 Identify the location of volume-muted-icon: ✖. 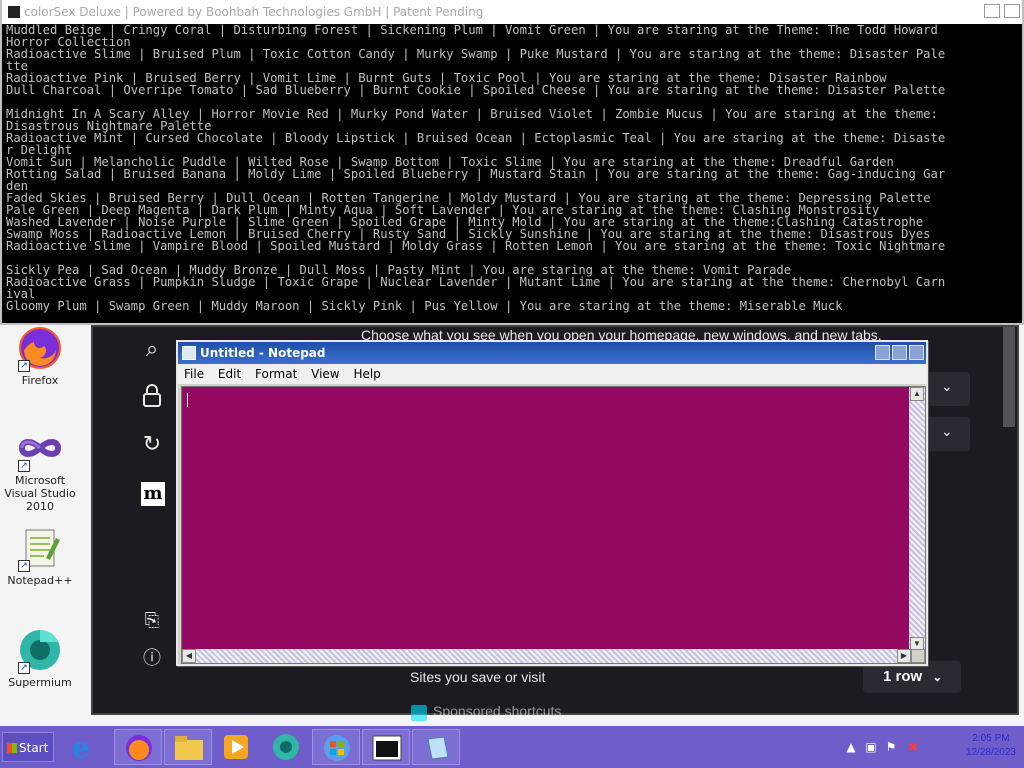
(913, 747).